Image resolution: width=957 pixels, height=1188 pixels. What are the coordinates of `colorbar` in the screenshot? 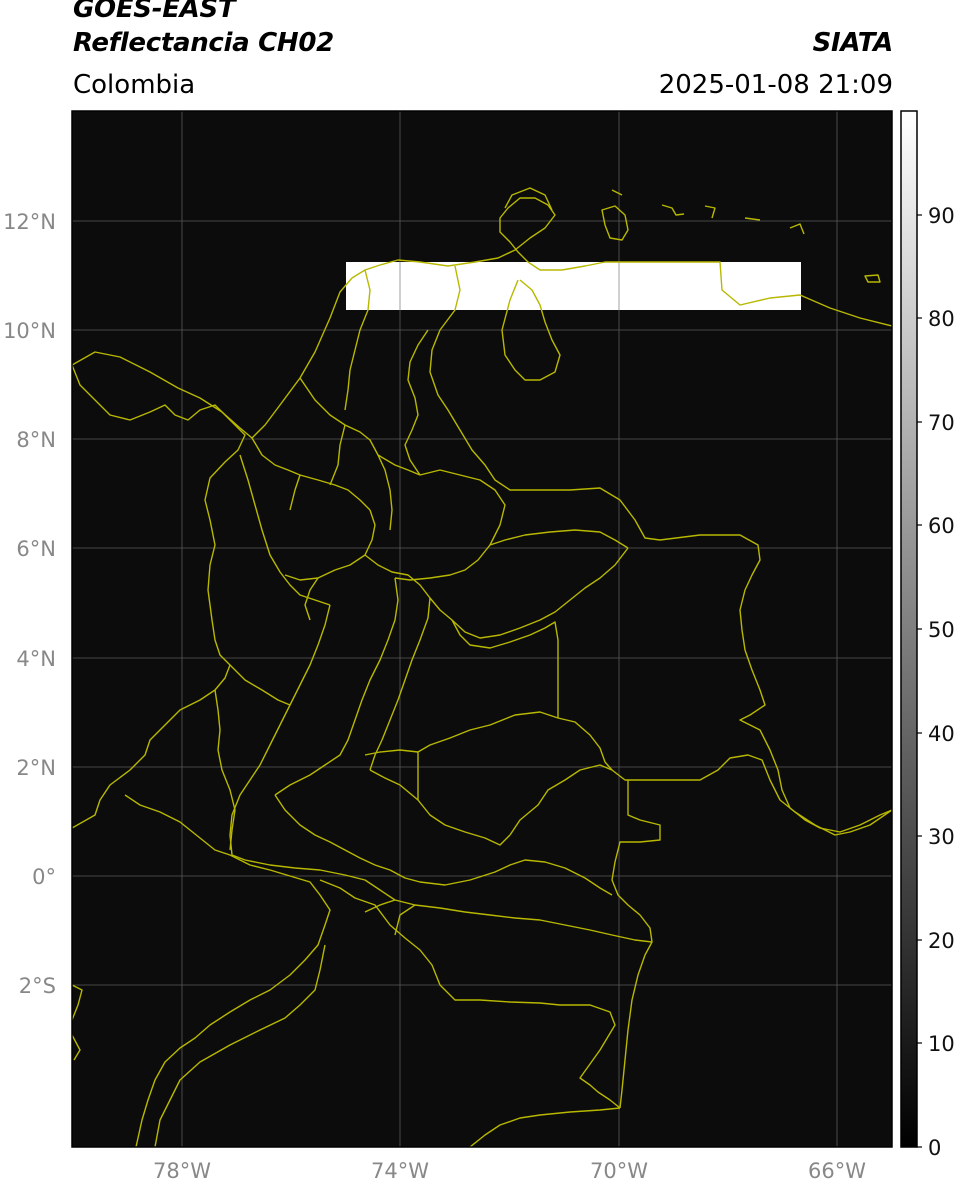 It's located at (909, 629).